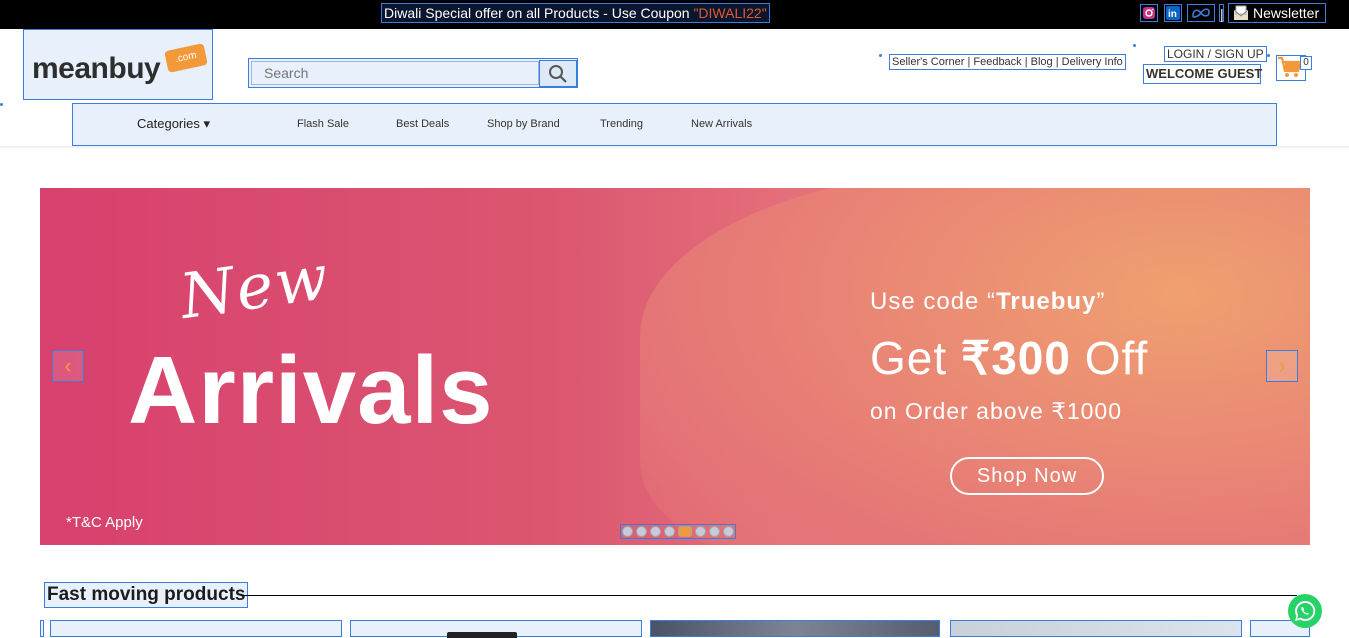 Image resolution: width=1349 pixels, height=638 pixels. What do you see at coordinates (1286, 13) in the screenshot?
I see `newsletter-label: Newsletter` at bounding box center [1286, 13].